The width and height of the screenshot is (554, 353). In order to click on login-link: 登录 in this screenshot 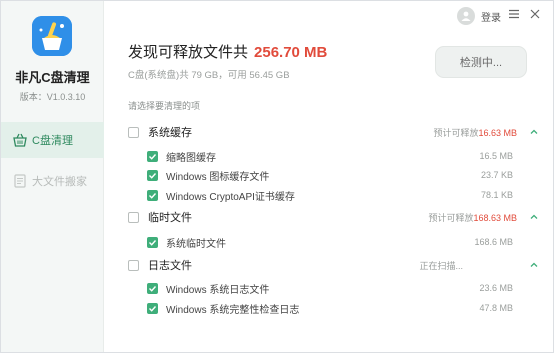, I will do `click(491, 16)`.